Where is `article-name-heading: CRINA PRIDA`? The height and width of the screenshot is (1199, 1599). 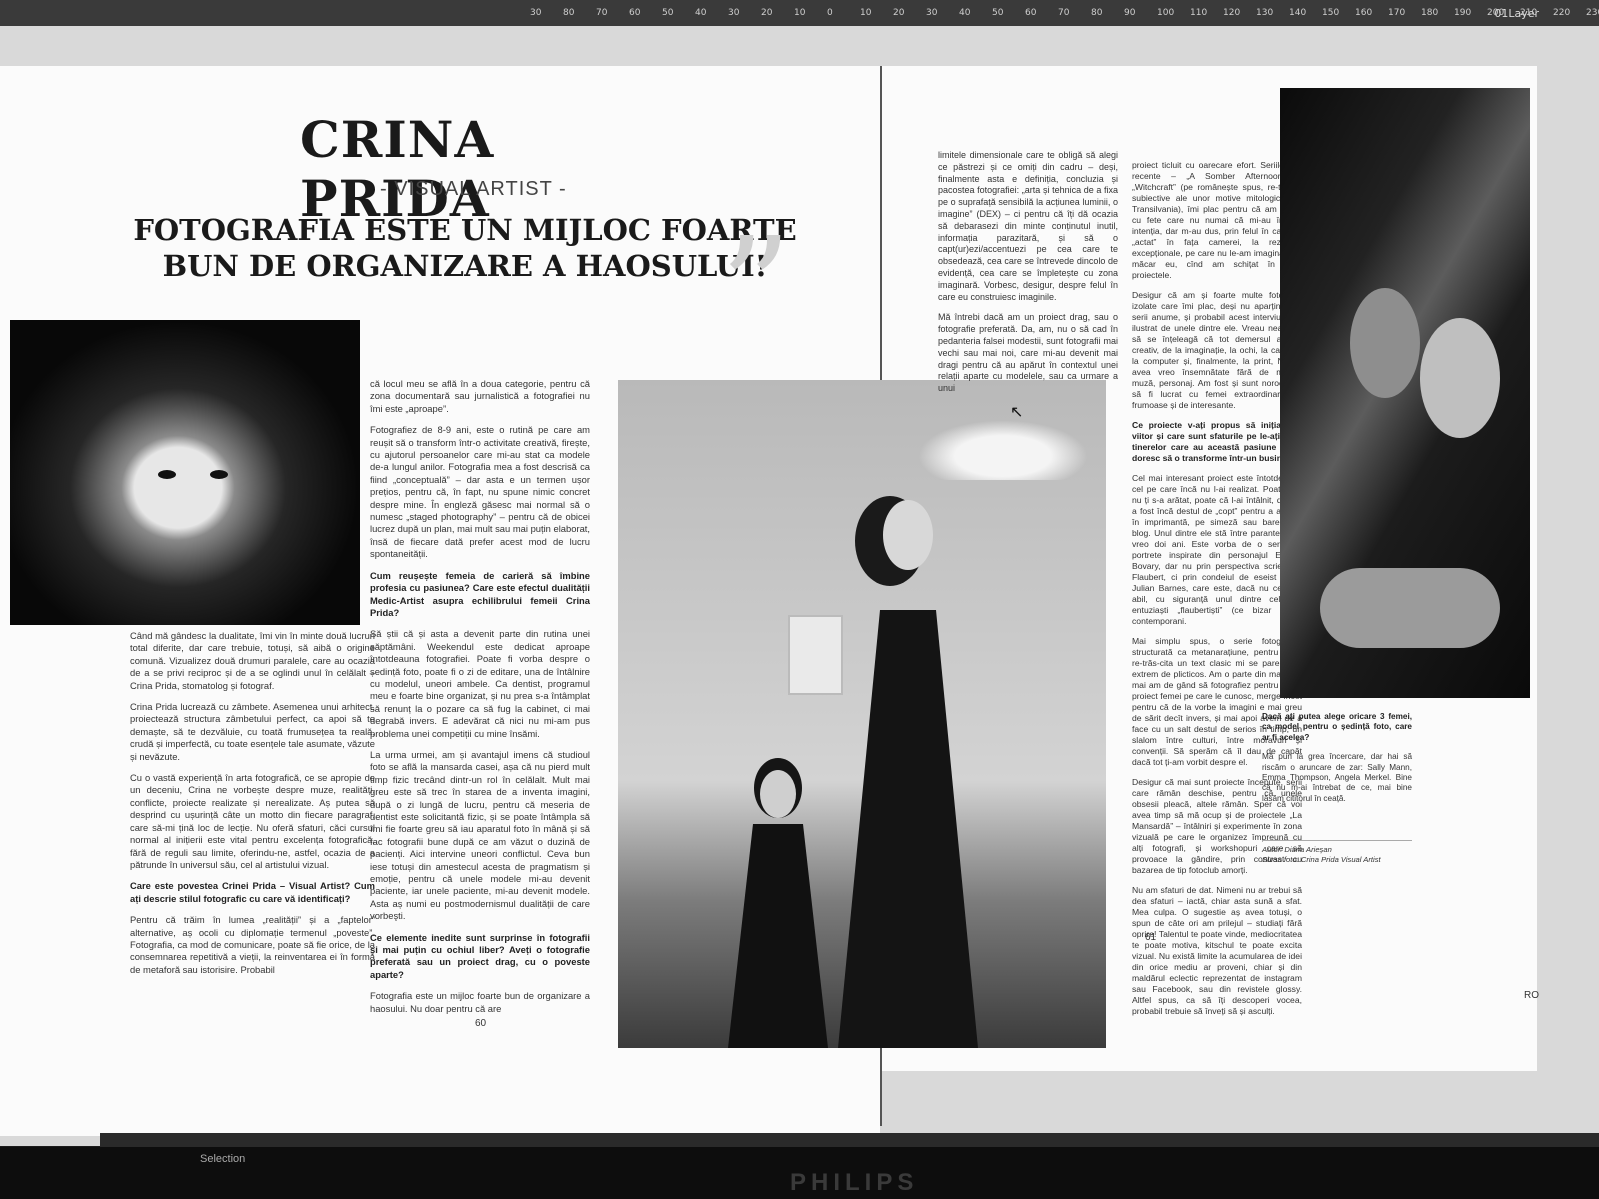
article-name-heading: CRINA PRIDA is located at coordinates (397, 169).